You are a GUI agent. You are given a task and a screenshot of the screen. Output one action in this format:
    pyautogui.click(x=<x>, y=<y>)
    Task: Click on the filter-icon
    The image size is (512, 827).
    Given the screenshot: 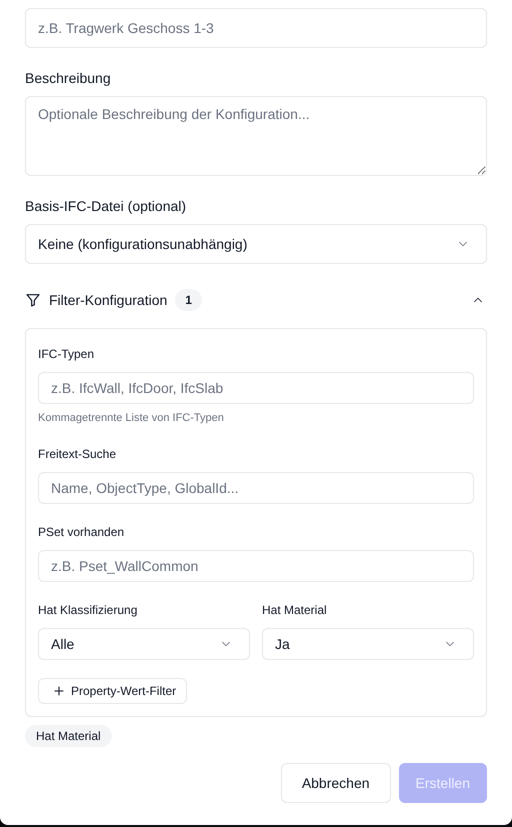 What is the action you would take?
    pyautogui.click(x=33, y=300)
    